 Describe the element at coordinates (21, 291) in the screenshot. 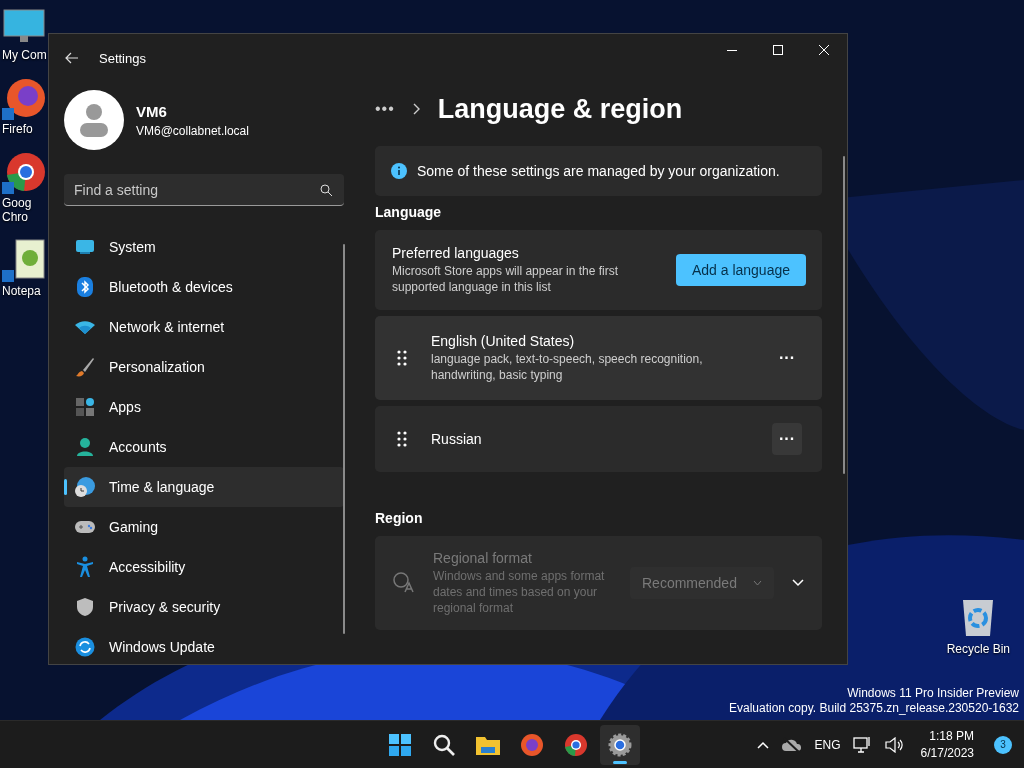

I see `desktop-icon-label: Notepa` at that location.